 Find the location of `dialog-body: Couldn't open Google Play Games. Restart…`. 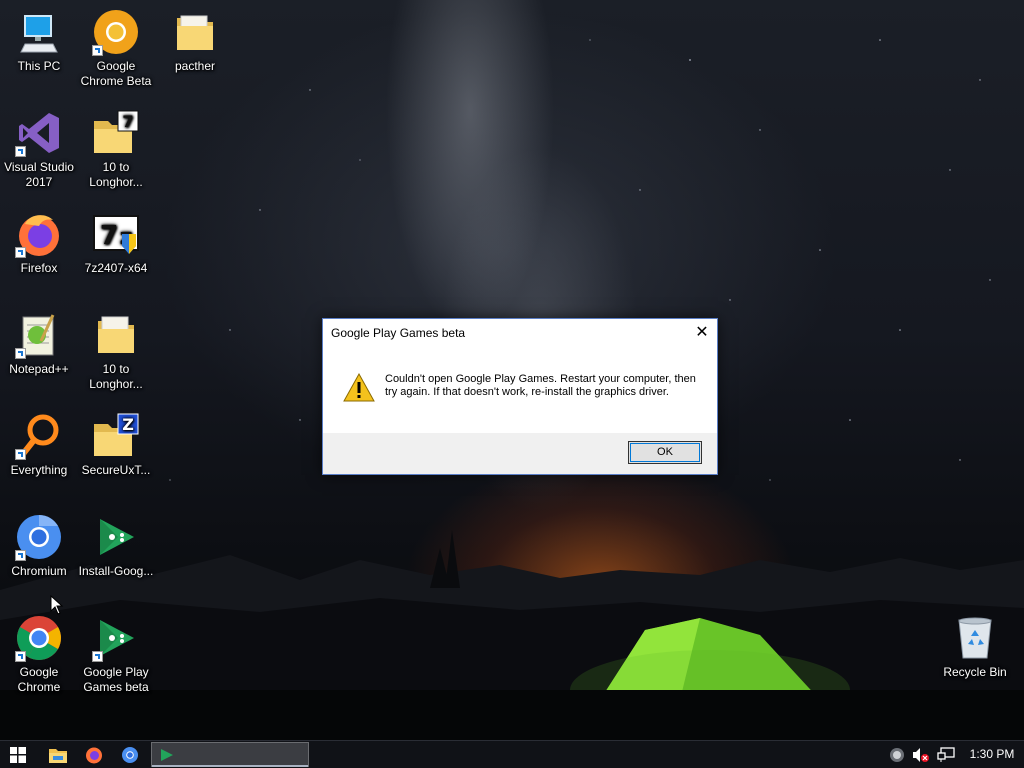

dialog-body: Couldn't open Google Play Games. Restart… is located at coordinates (520, 390).